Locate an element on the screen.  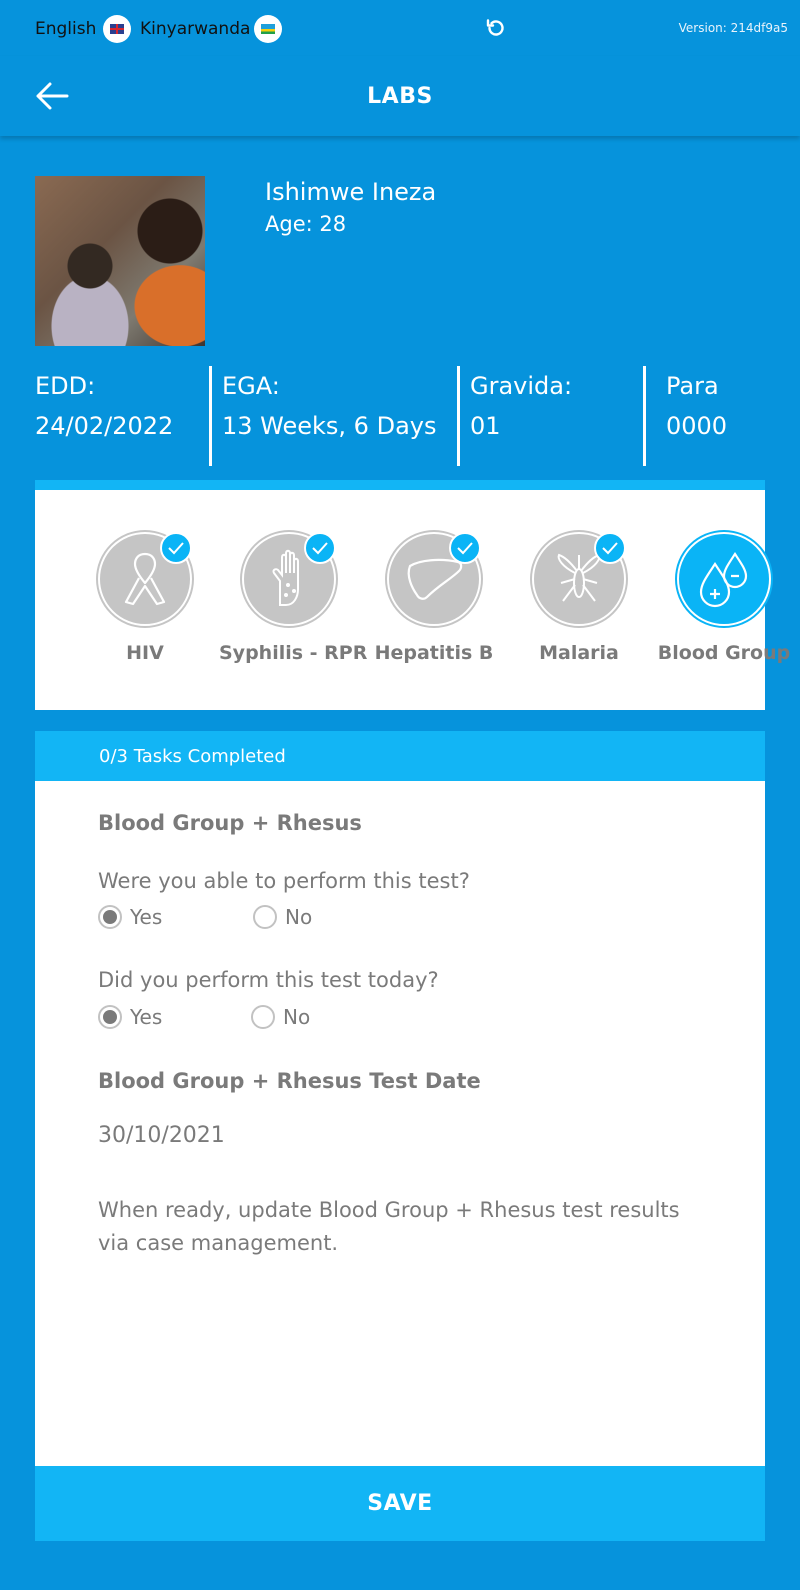
test-blood-group: Blood Group is located at coordinates (724, 598).